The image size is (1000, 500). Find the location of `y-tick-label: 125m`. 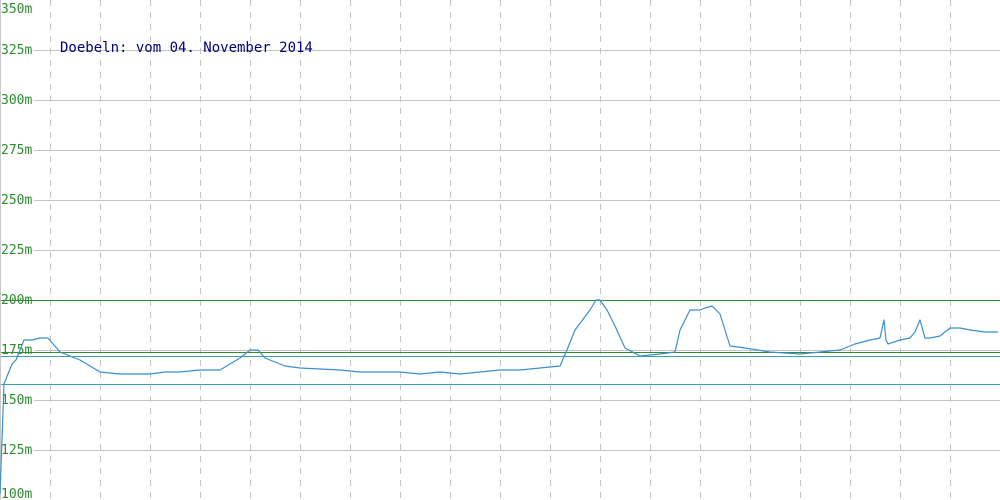

y-tick-label: 125m is located at coordinates (16, 450).